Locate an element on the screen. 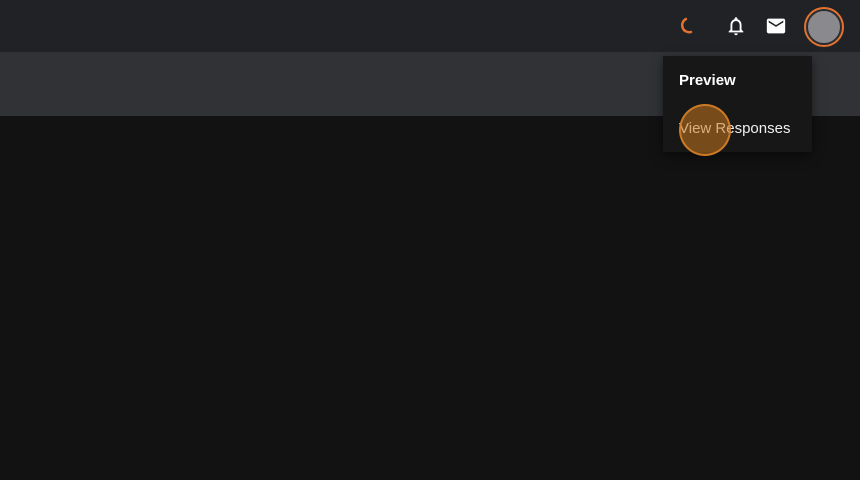  avatar-image is located at coordinates (824, 27).